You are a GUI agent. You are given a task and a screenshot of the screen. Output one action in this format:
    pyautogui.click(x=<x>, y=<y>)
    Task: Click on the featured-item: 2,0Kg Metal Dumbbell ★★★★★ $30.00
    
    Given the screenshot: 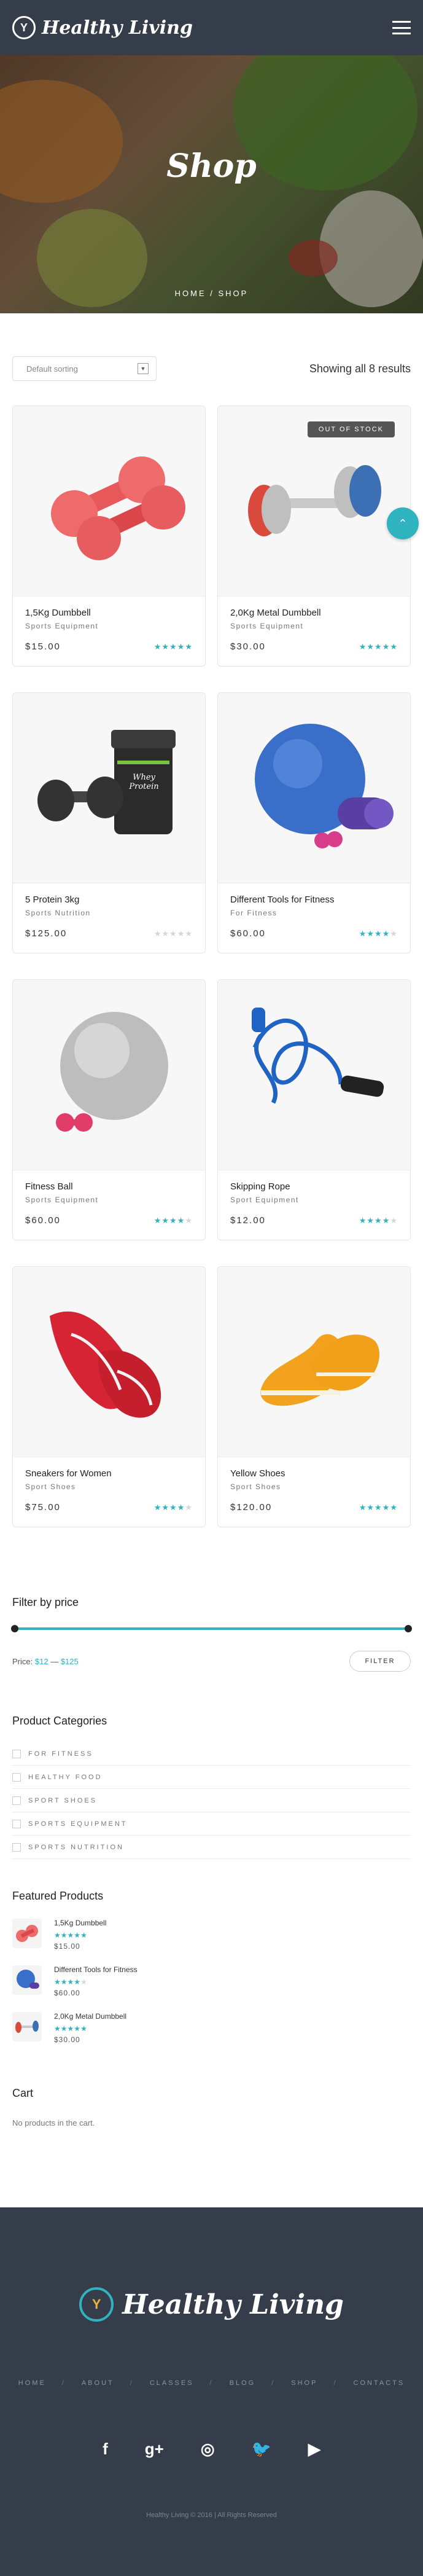 What is the action you would take?
    pyautogui.click(x=211, y=2035)
    